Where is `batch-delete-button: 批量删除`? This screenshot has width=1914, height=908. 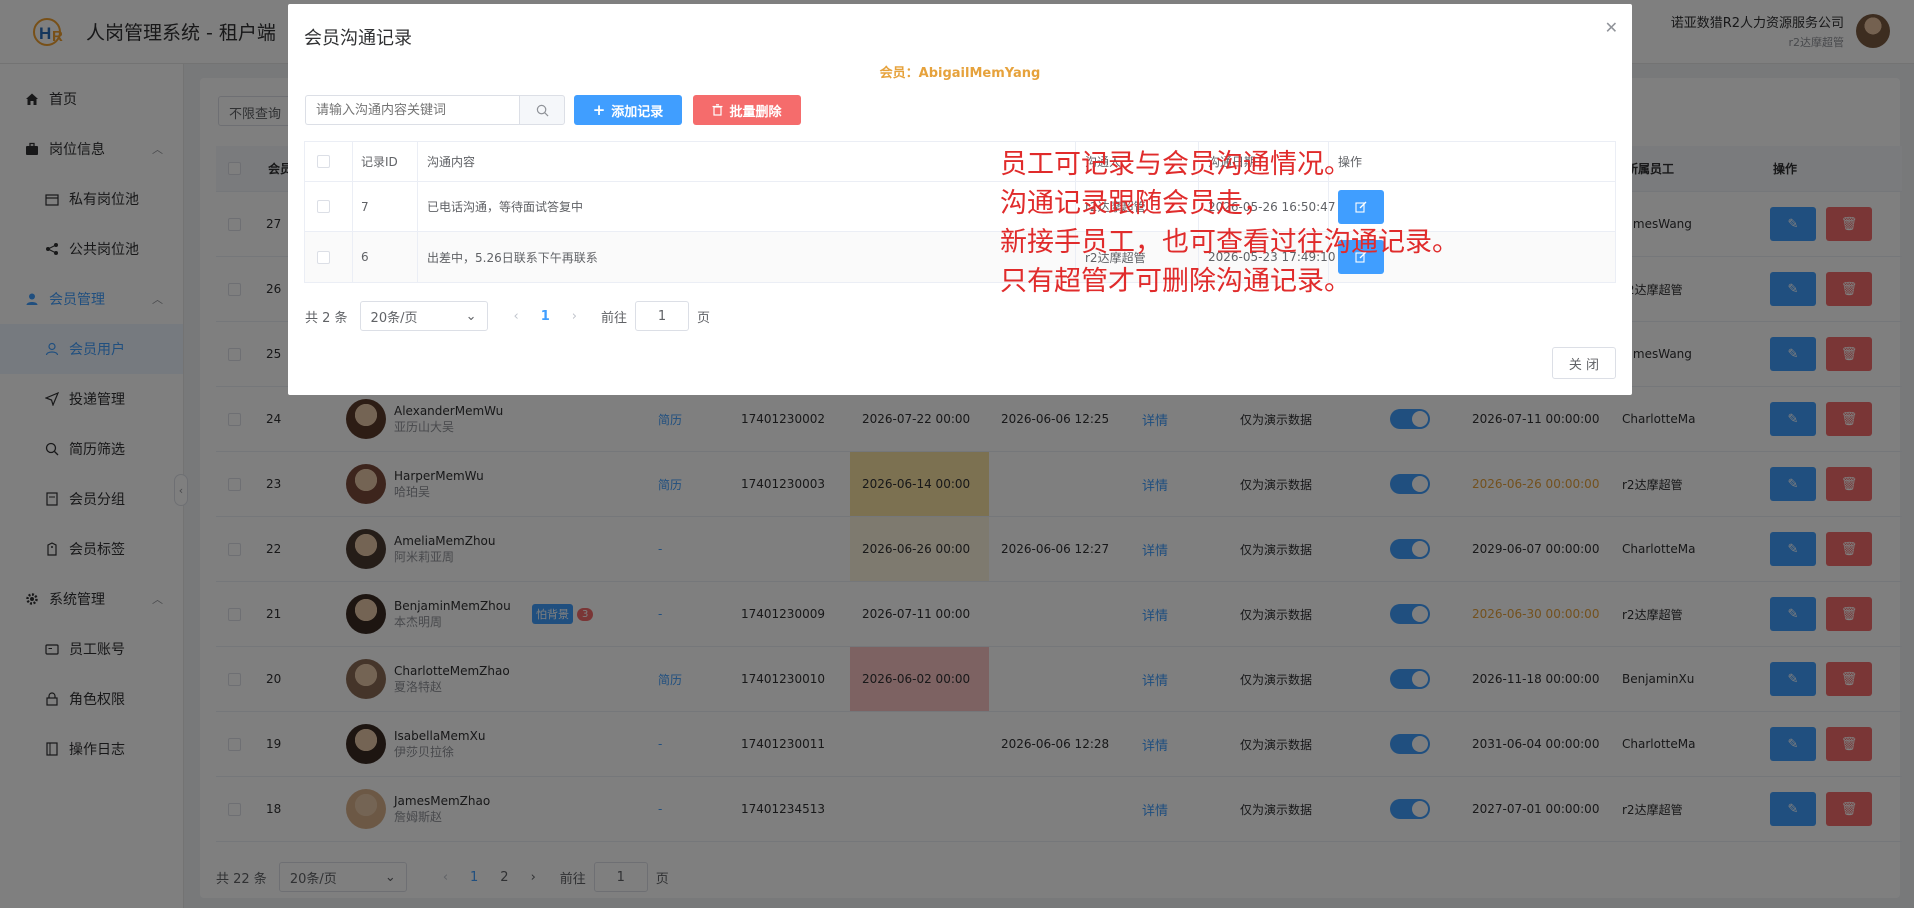
batch-delete-button: 批量删除 is located at coordinates (747, 110).